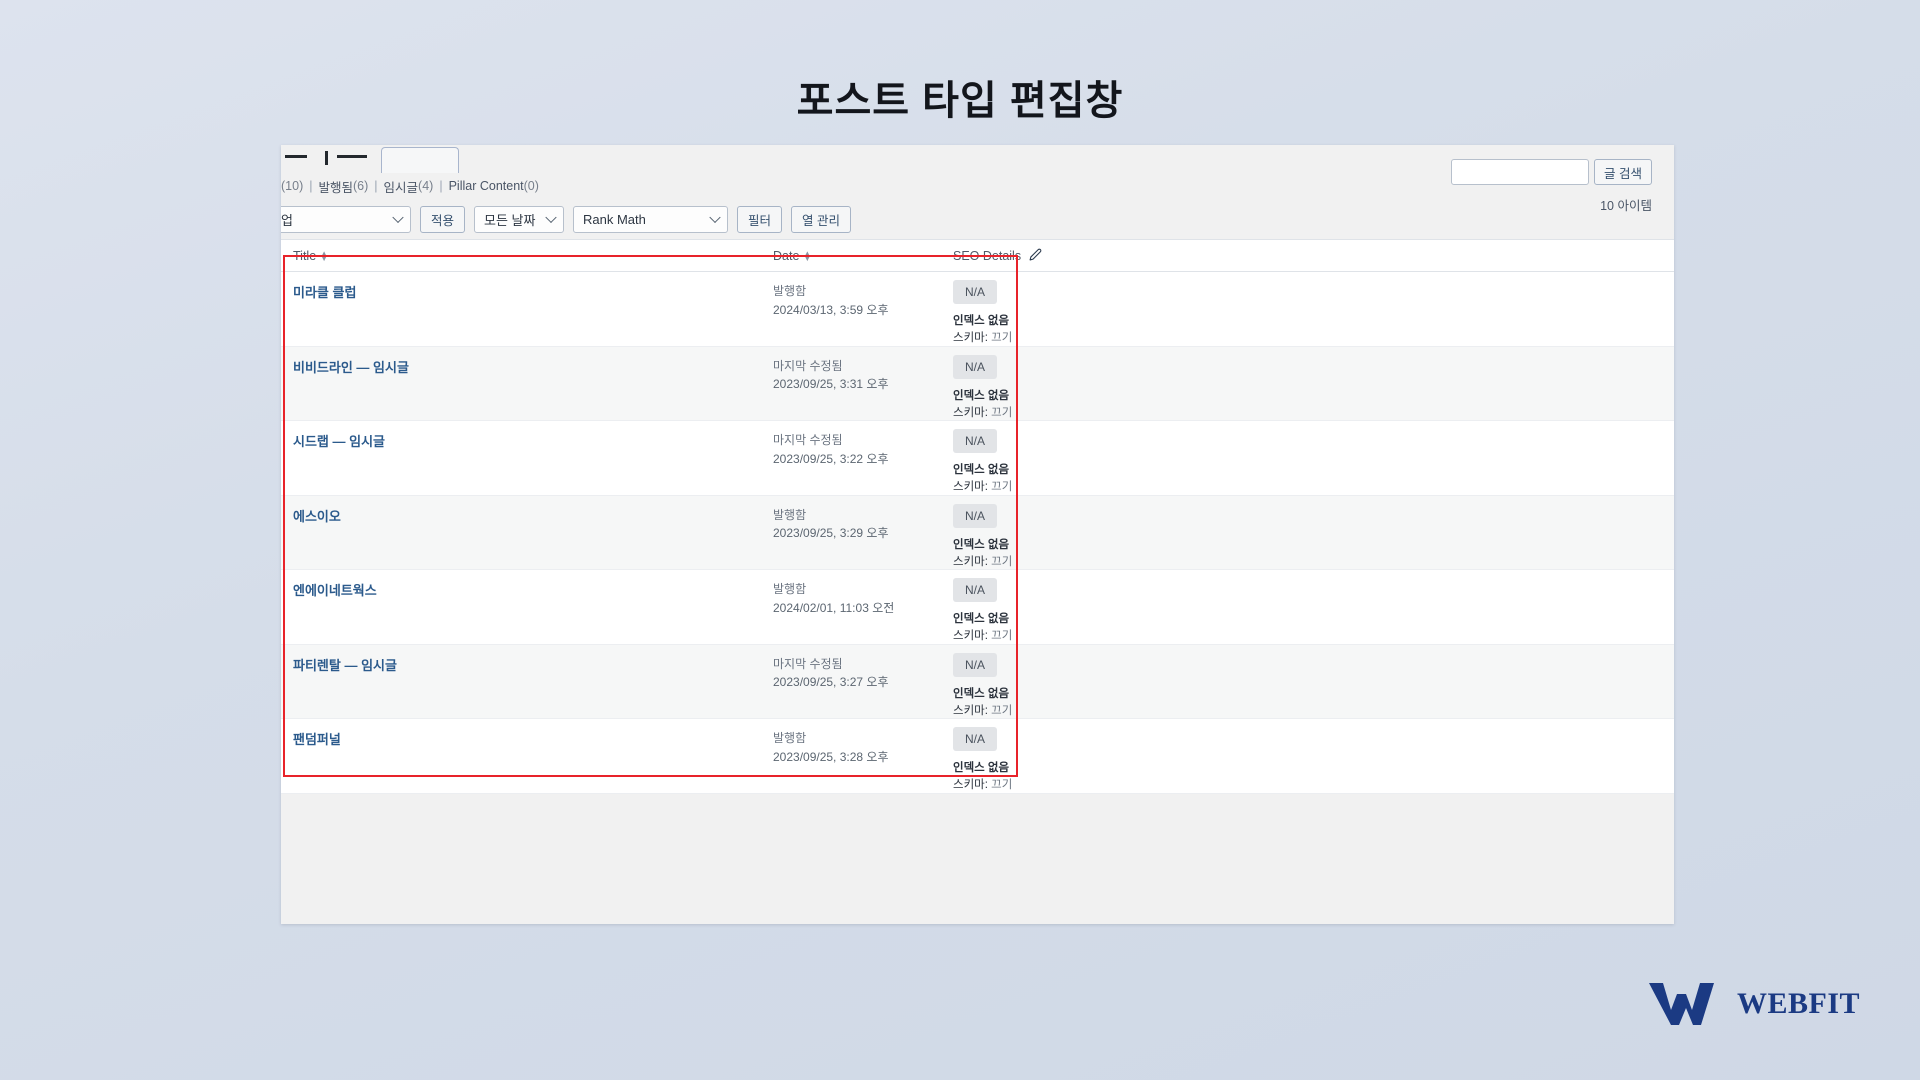 This screenshot has height=1080, width=1920. I want to click on post-date-value: 2024/02/01, 11:03 오전, so click(834, 607).